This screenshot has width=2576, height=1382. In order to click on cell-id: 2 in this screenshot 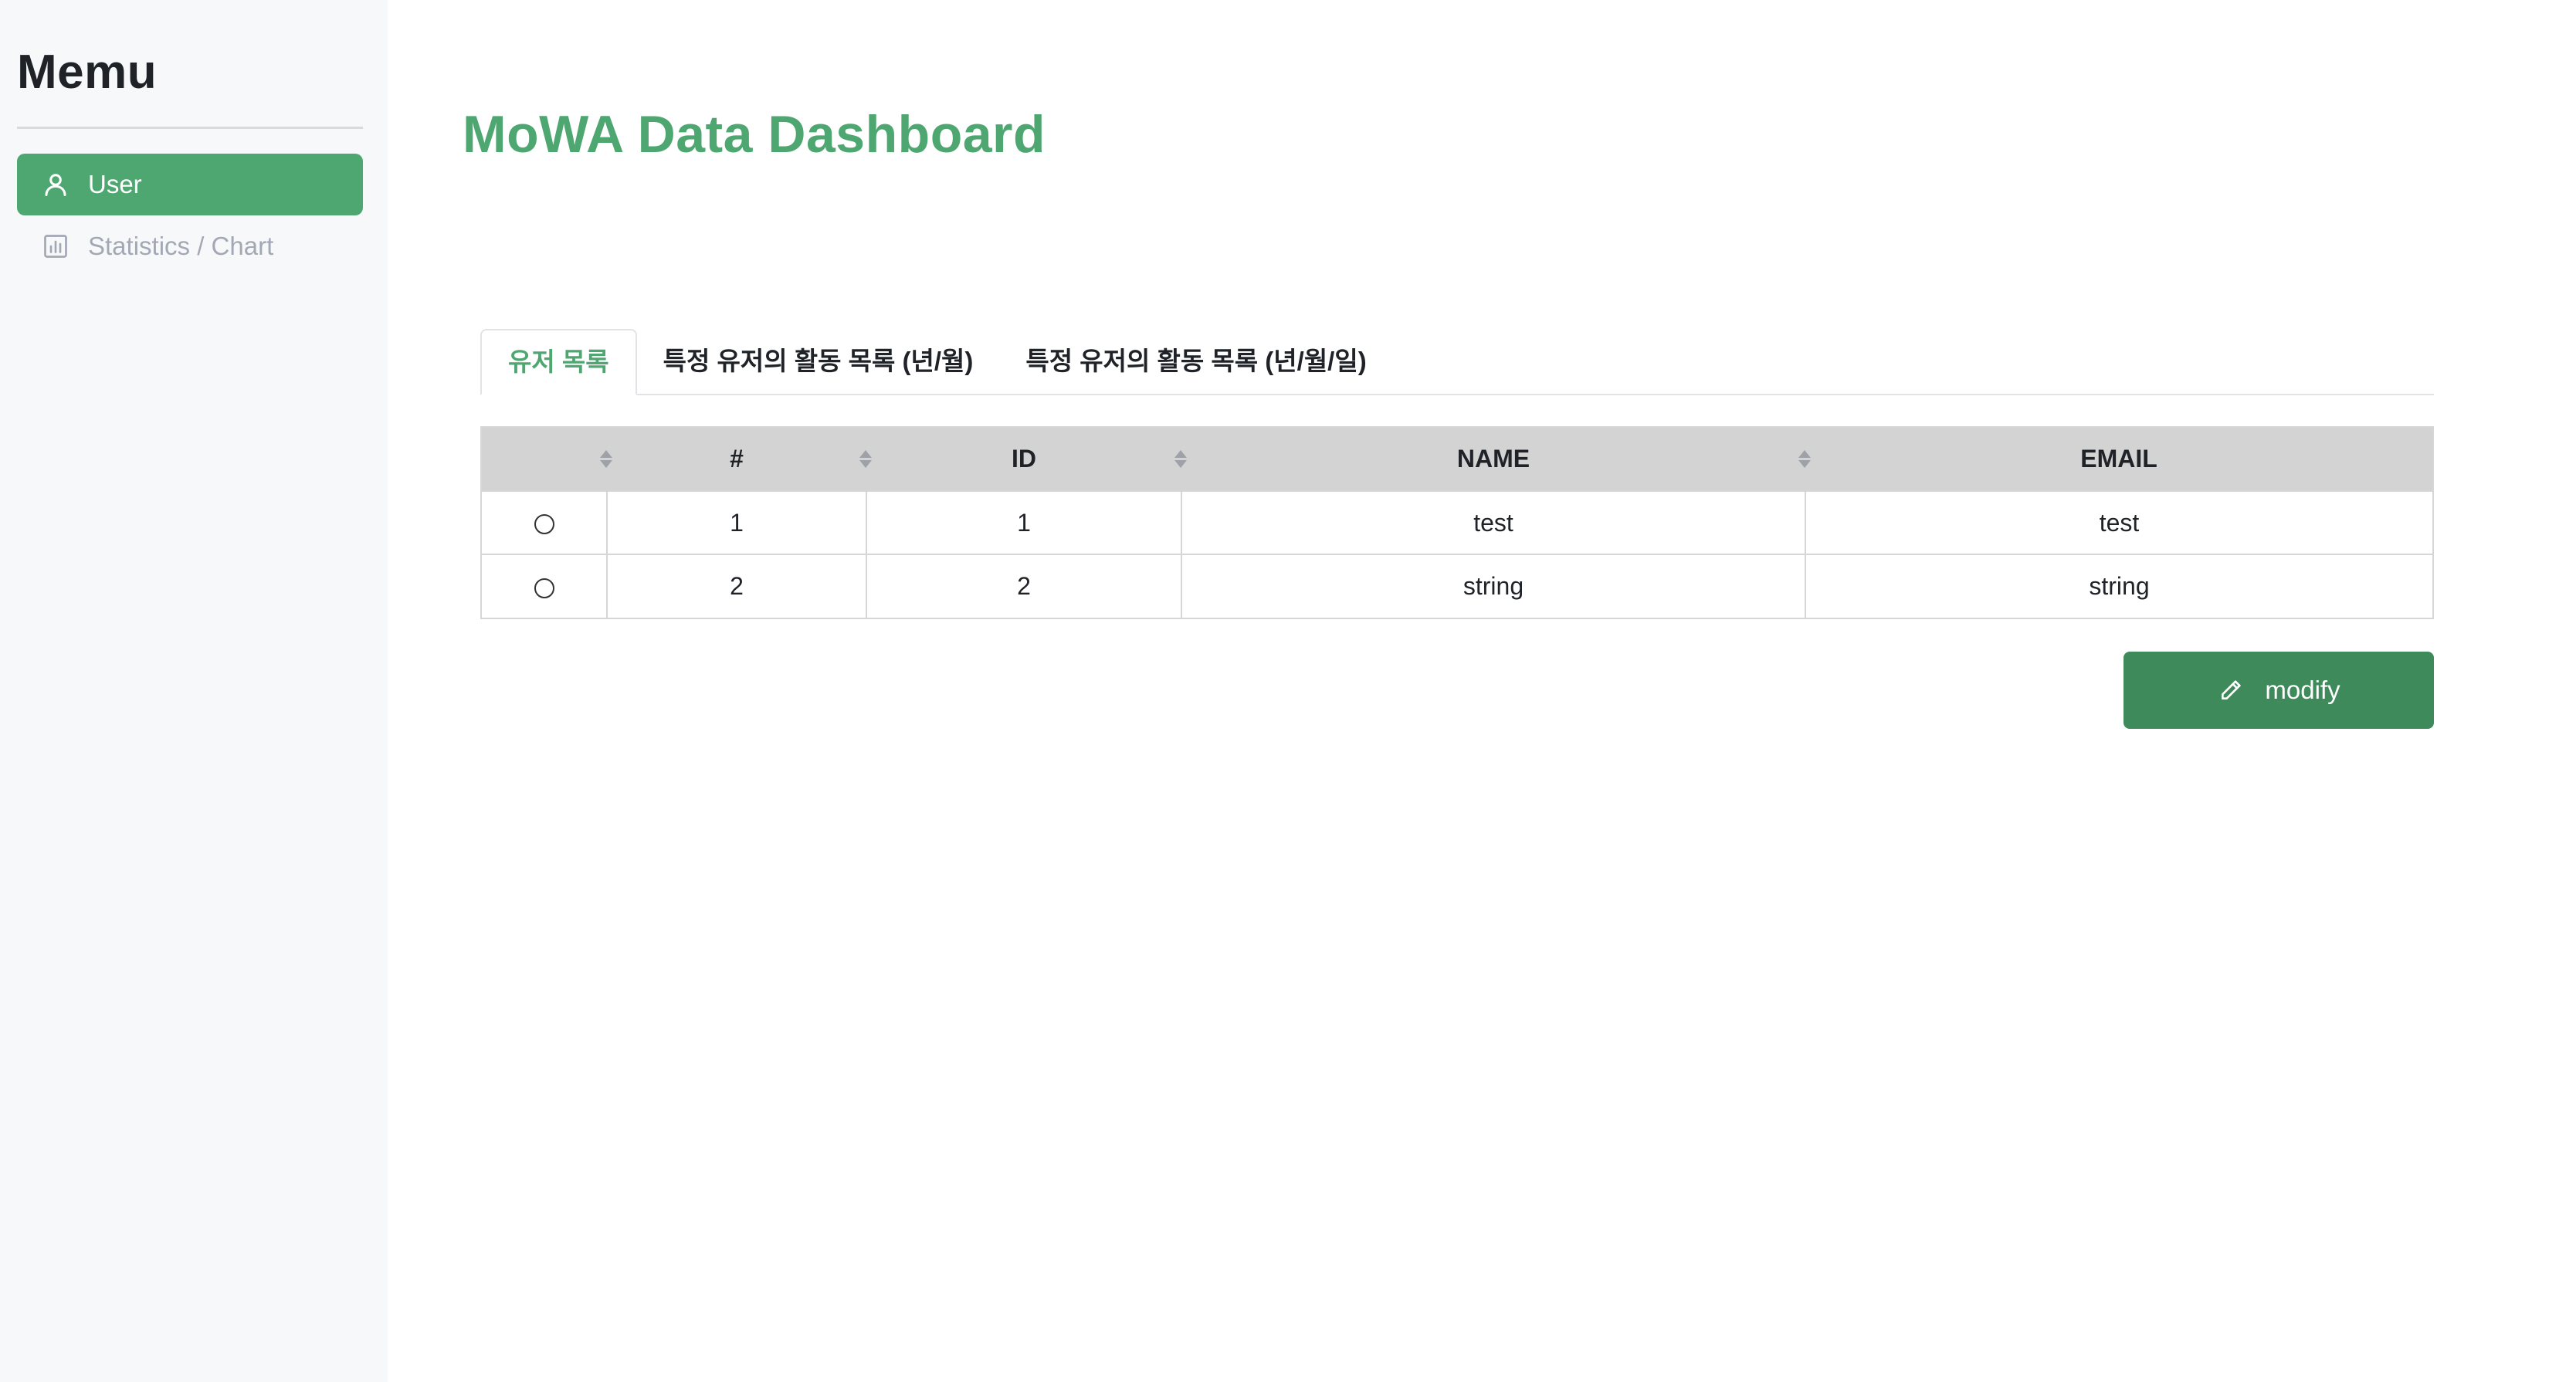, I will do `click(1023, 586)`.